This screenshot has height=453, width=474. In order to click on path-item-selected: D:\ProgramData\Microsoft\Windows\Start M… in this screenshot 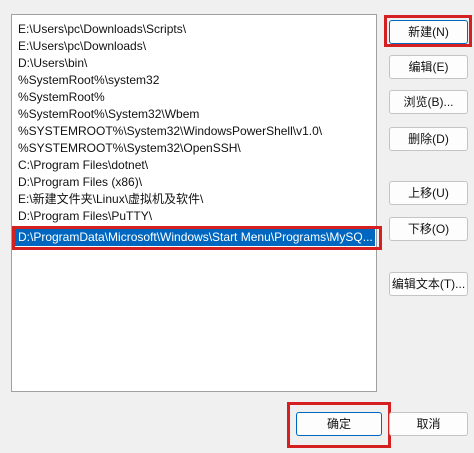, I will do `click(195, 237)`.